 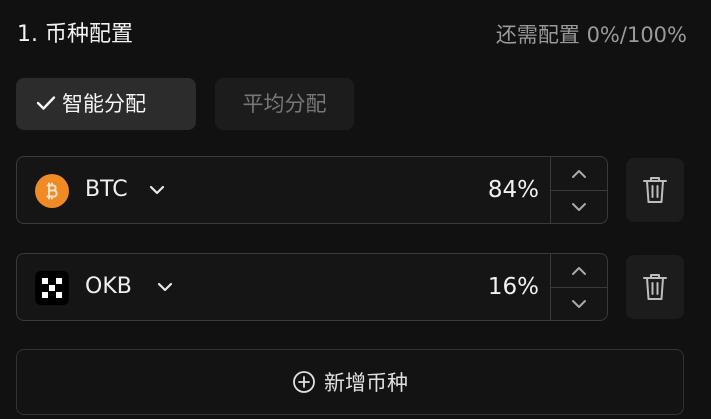 I want to click on smart-allocation-button: 智能分配, so click(x=106, y=104).